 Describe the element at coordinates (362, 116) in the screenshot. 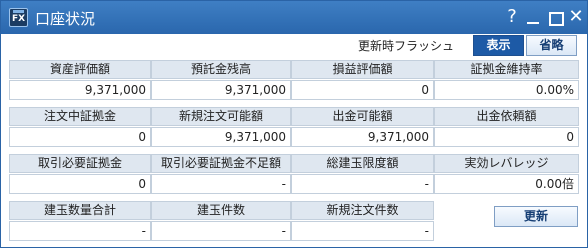

I see `withdrawable-amount-label: 出金可能額` at that location.